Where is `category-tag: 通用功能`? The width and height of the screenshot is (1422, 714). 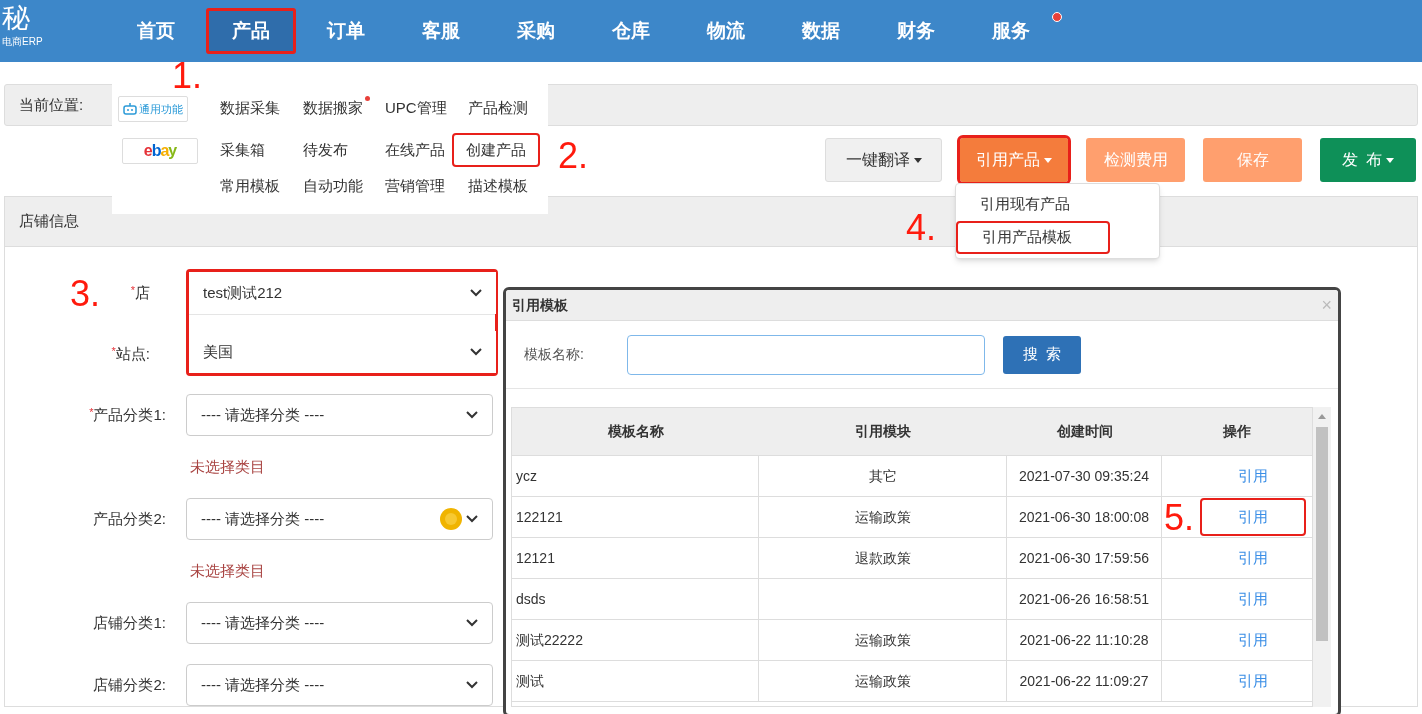 category-tag: 通用功能 is located at coordinates (153, 109).